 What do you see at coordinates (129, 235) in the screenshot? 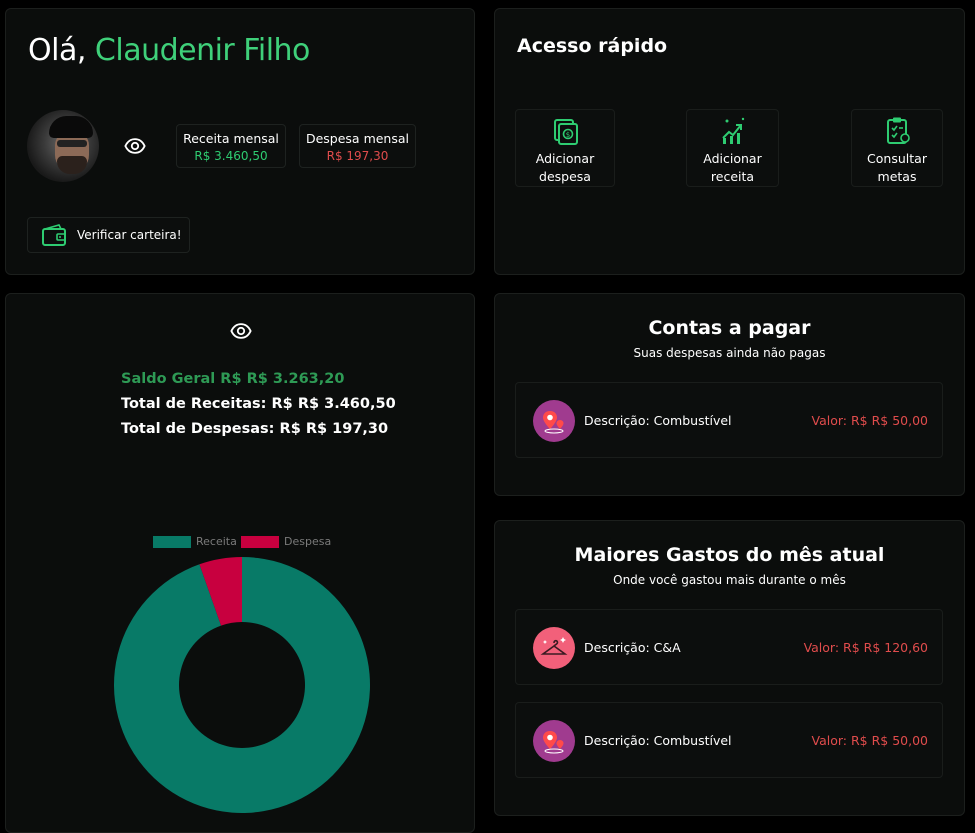
I see `verify-wallet-label: Verificar carteira!` at bounding box center [129, 235].